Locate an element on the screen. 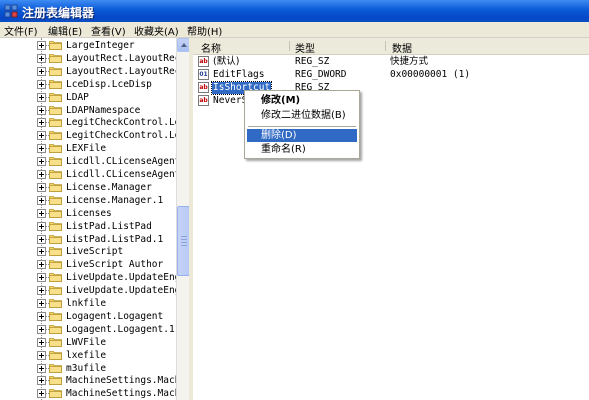 The width and height of the screenshot is (589, 400). menu-favorites: 收藏夹(A) is located at coordinates (156, 30).